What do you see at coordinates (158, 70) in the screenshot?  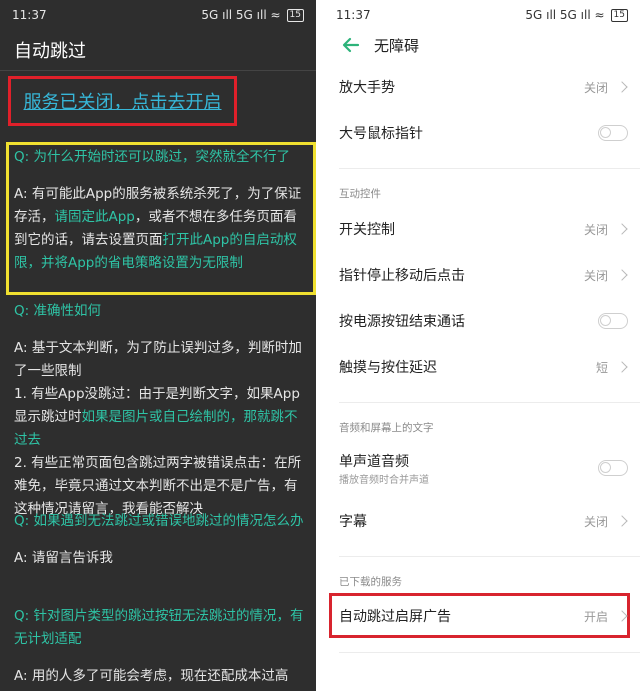 I see `title-divider` at bounding box center [158, 70].